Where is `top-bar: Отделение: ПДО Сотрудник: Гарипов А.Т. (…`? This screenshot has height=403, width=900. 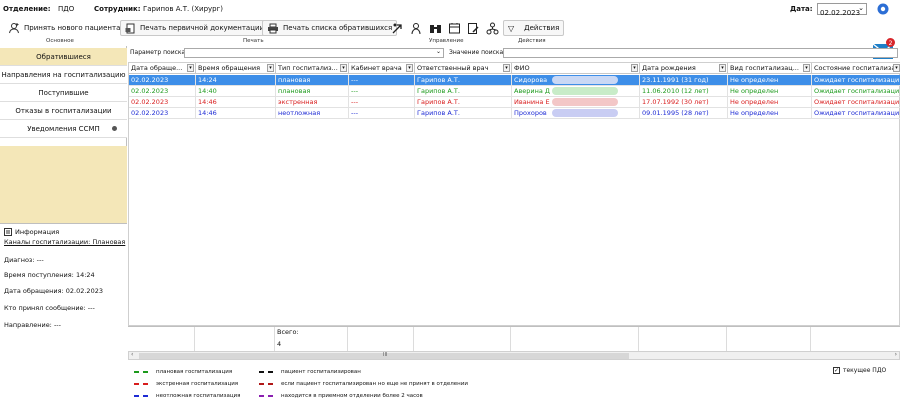
top-bar: Отделение: ПДО Сотрудник: Гарипов А.Т. (… is located at coordinates (450, 9).